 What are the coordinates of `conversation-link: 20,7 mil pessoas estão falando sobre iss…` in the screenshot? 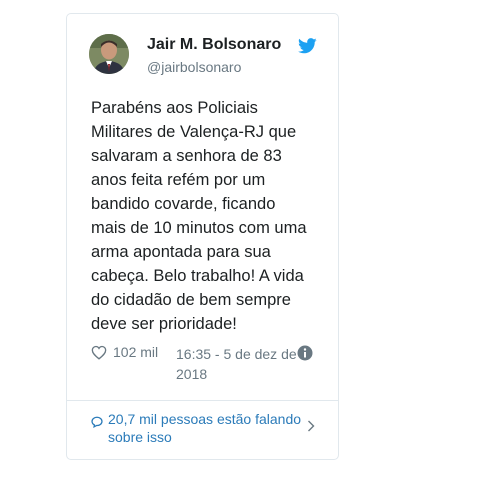 It's located at (202, 430).